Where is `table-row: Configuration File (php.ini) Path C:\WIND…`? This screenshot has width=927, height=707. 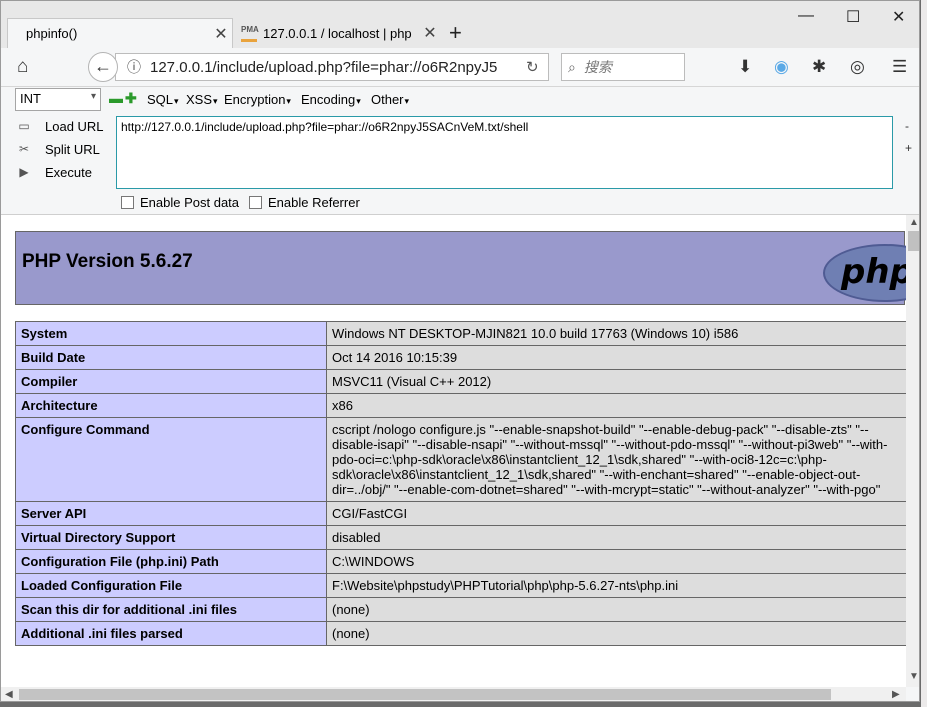
table-row: Configuration File (php.ini) Path C:\WIND… is located at coordinates (460, 561).